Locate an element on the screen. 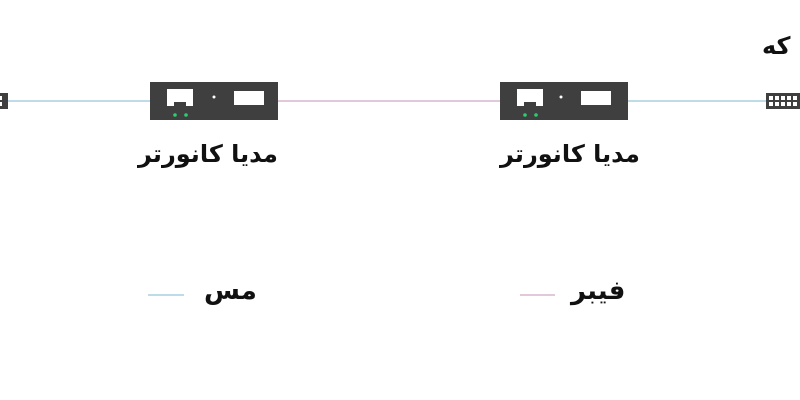 Image resolution: width=800 pixels, height=400 pixels. top-right-label: که is located at coordinates (776, 46).